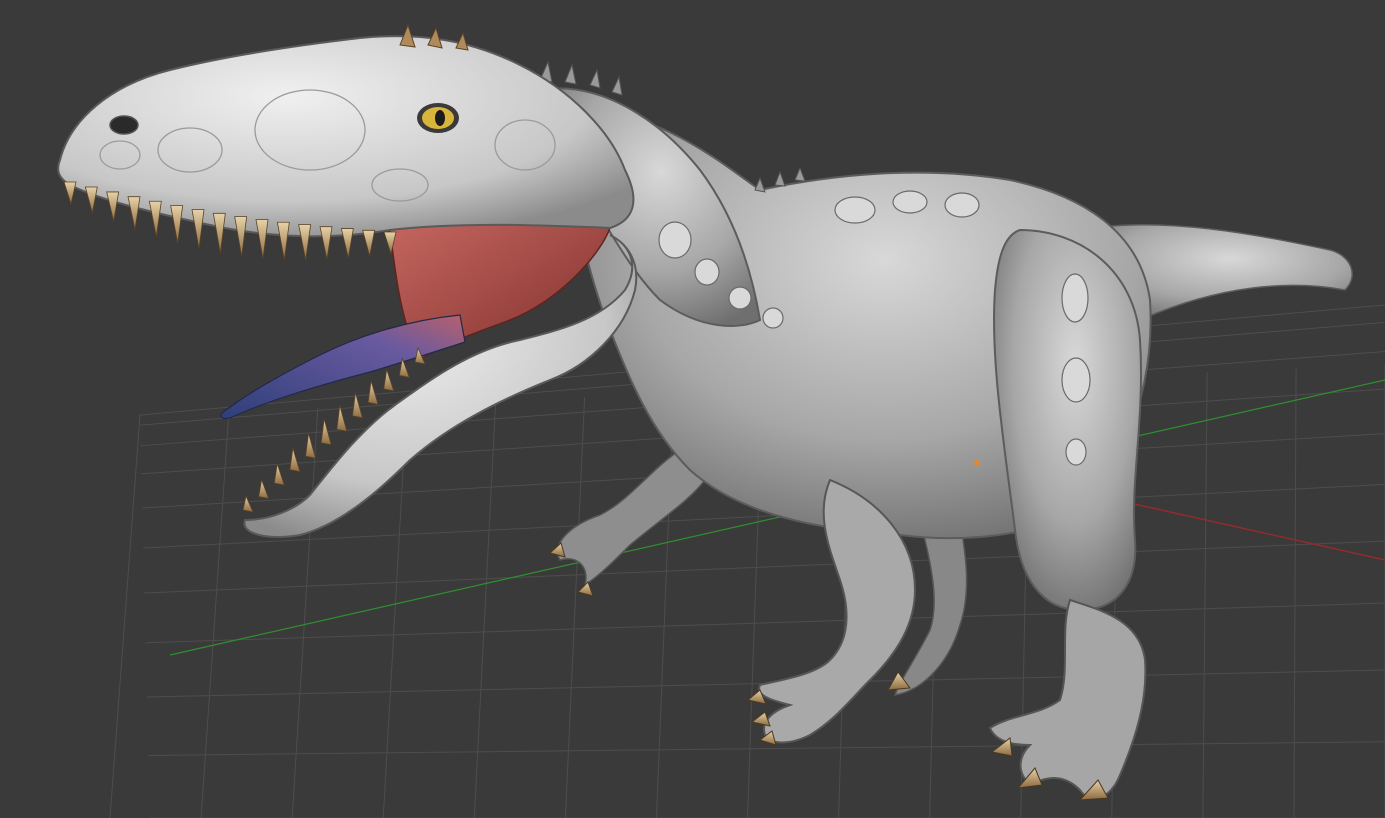 This screenshot has width=1385, height=818. What do you see at coordinates (124, 125) in the screenshot?
I see `nostril` at bounding box center [124, 125].